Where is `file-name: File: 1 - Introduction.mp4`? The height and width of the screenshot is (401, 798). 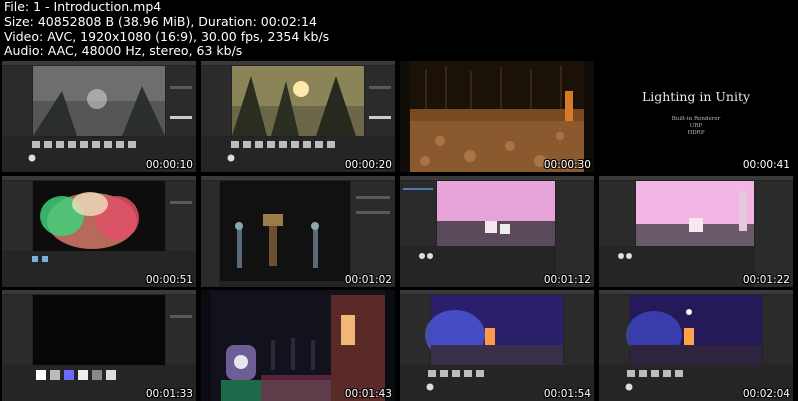
file-name: File: 1 - Introduction.mp4 is located at coordinates (83, 7).